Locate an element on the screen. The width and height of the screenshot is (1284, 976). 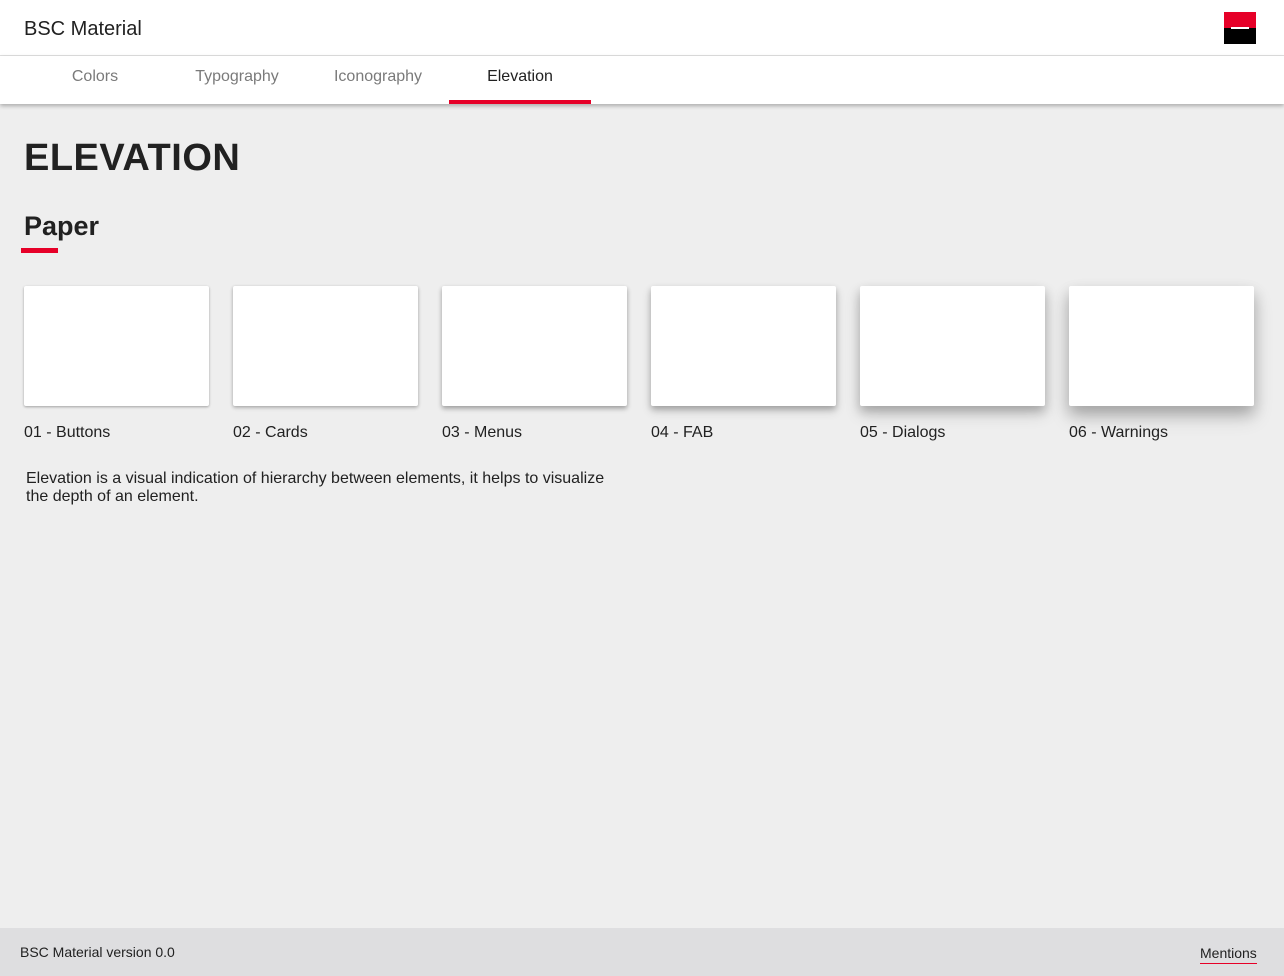
version-text: BSC Material version 0.0 is located at coordinates (97, 952).